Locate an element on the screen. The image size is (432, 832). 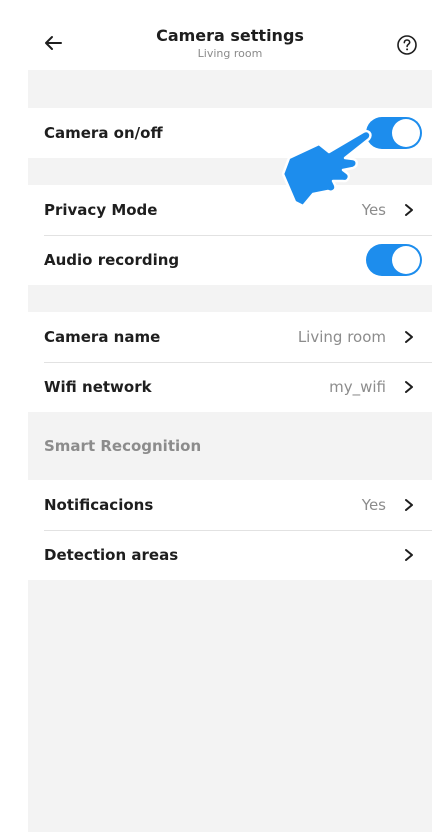
wifi-network-row: Wifi network my_wifi is located at coordinates (230, 387).